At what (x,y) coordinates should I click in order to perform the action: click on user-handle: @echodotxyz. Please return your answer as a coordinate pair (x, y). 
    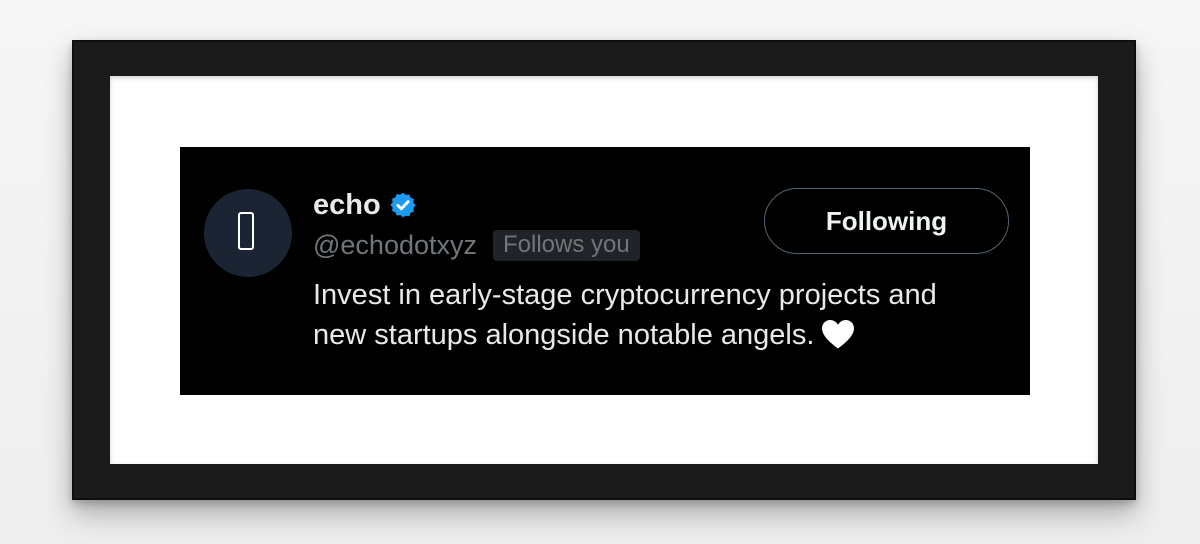
    Looking at the image, I should click on (395, 245).